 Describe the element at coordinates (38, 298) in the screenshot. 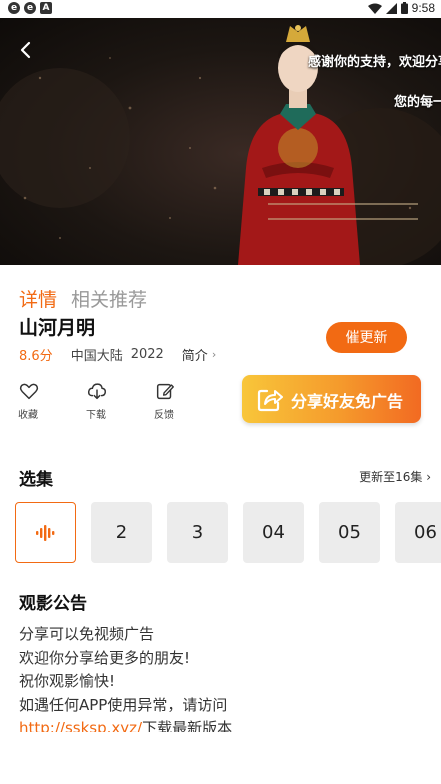

I see `tab-details: 详情` at that location.